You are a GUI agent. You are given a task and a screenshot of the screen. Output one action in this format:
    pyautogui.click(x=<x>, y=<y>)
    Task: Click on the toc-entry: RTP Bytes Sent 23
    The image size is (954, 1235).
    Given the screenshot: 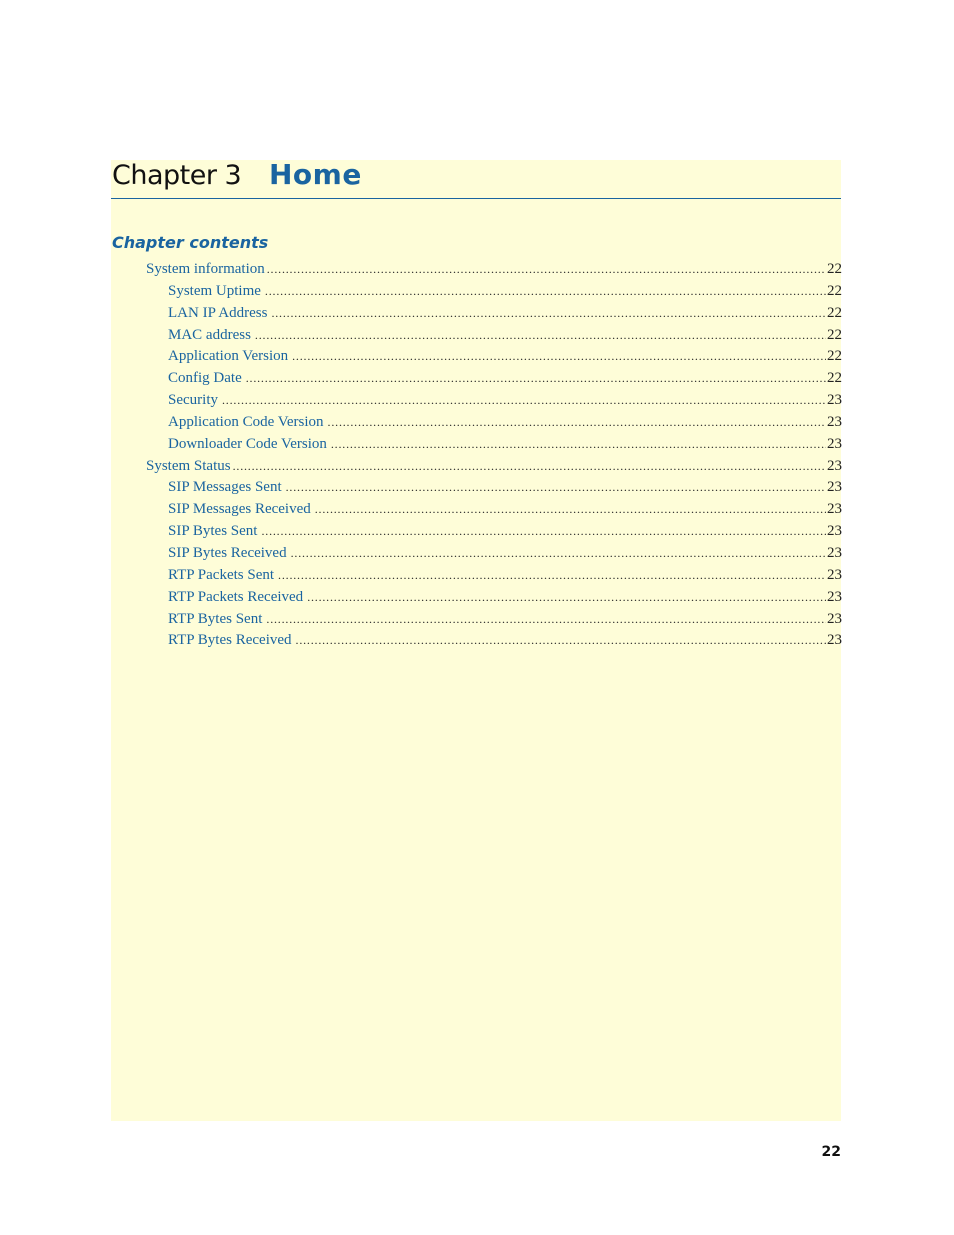 What is the action you would take?
    pyautogui.click(x=494, y=620)
    